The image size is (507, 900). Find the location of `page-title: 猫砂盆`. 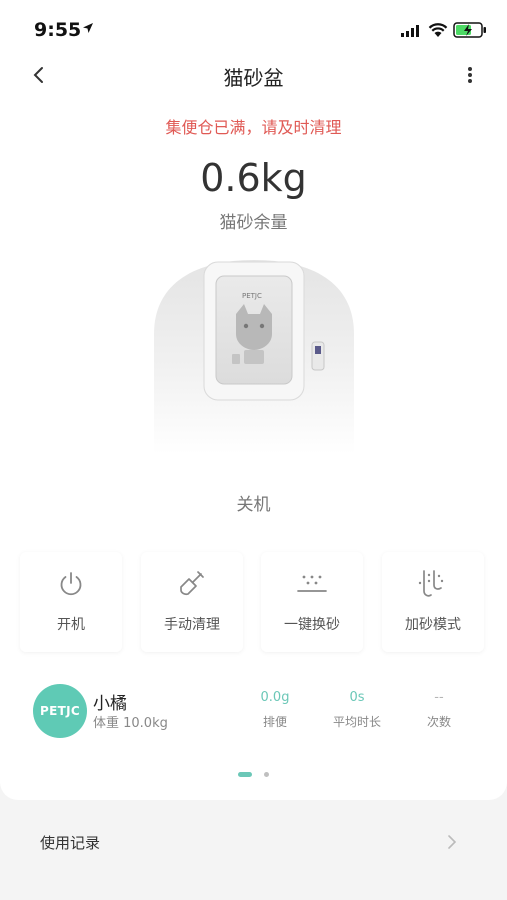

page-title: 猫砂盆 is located at coordinates (253, 78).